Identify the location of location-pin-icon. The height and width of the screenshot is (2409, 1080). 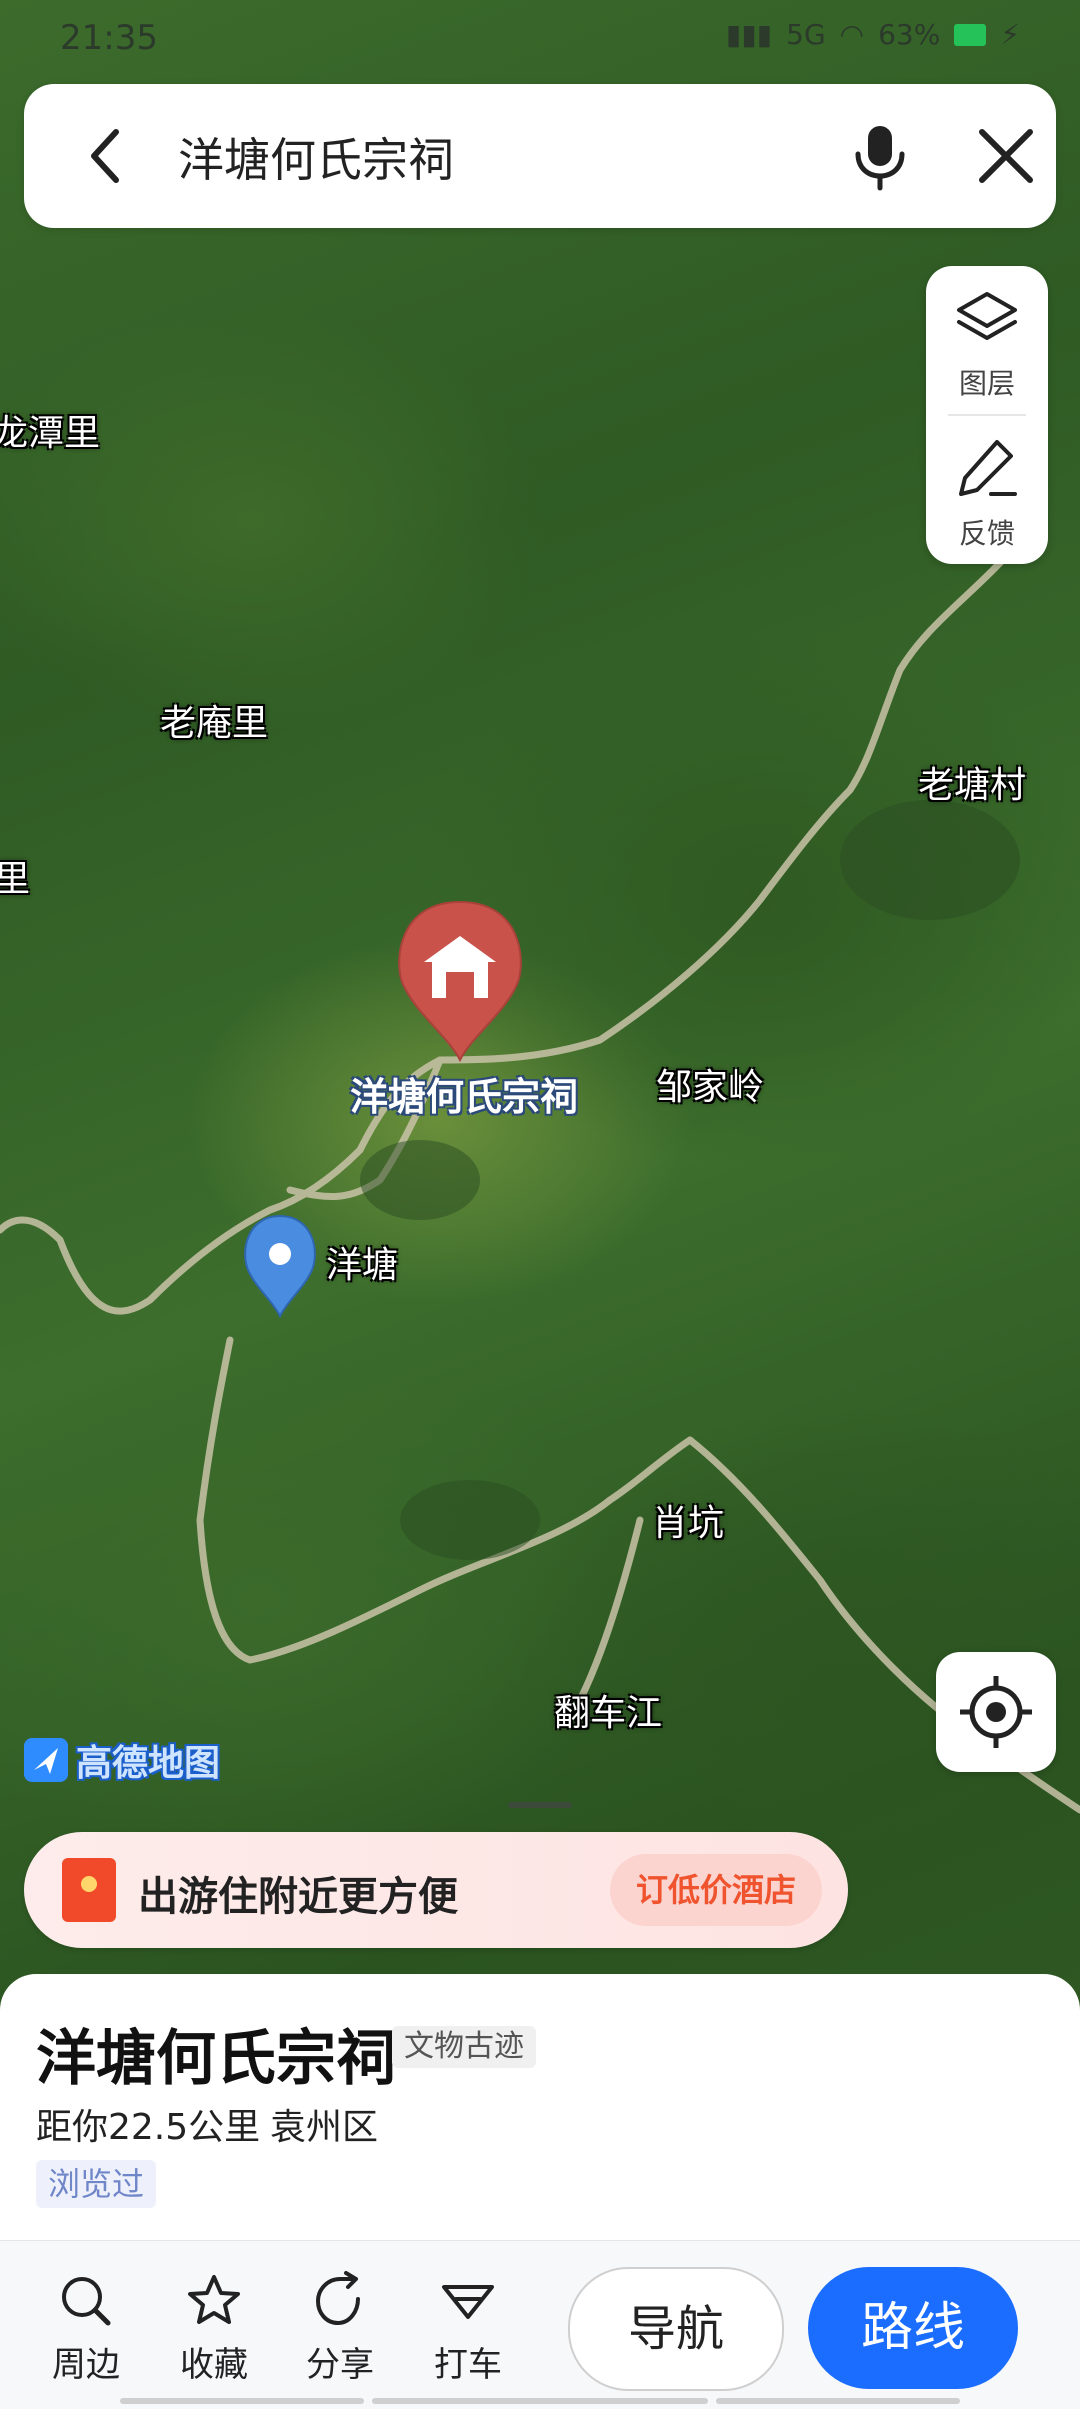
(280, 1266).